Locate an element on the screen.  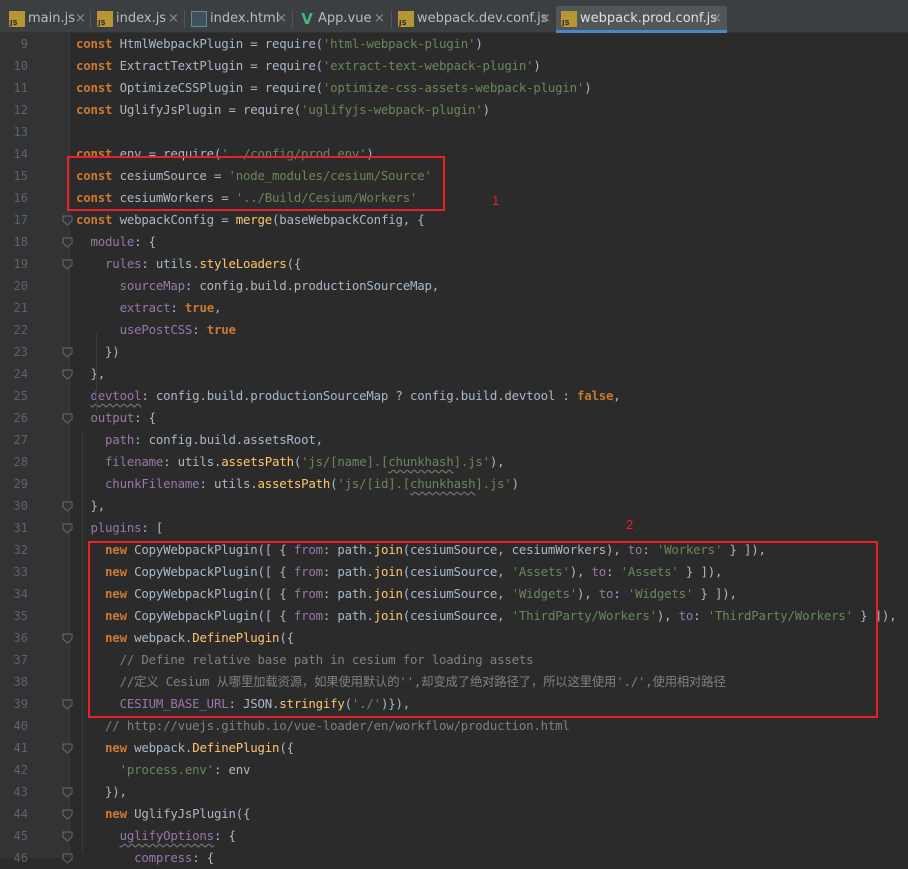
line-number: 26 is located at coordinates (20, 418).